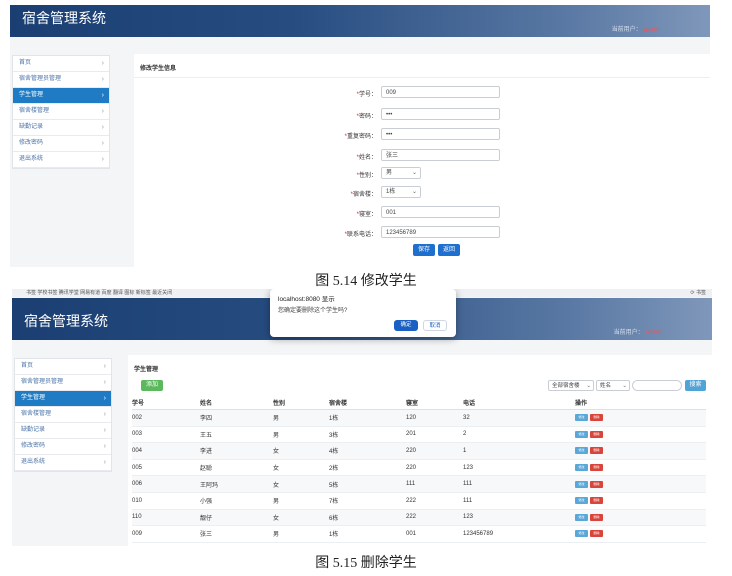 This screenshot has width=732, height=576. What do you see at coordinates (613, 385) in the screenshot?
I see `field-filter-select: 姓名 ⌄` at bounding box center [613, 385].